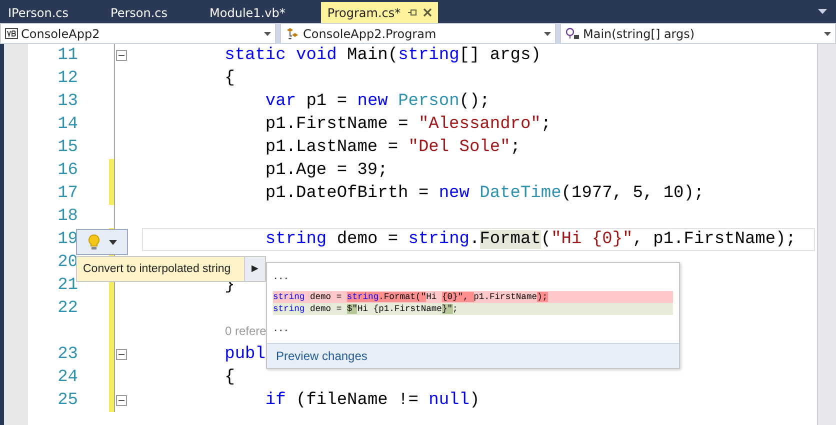  What do you see at coordinates (530, 239) in the screenshot?
I see `code-line: string demo = string.Format("Hi {0}", p1.FirstName);` at bounding box center [530, 239].